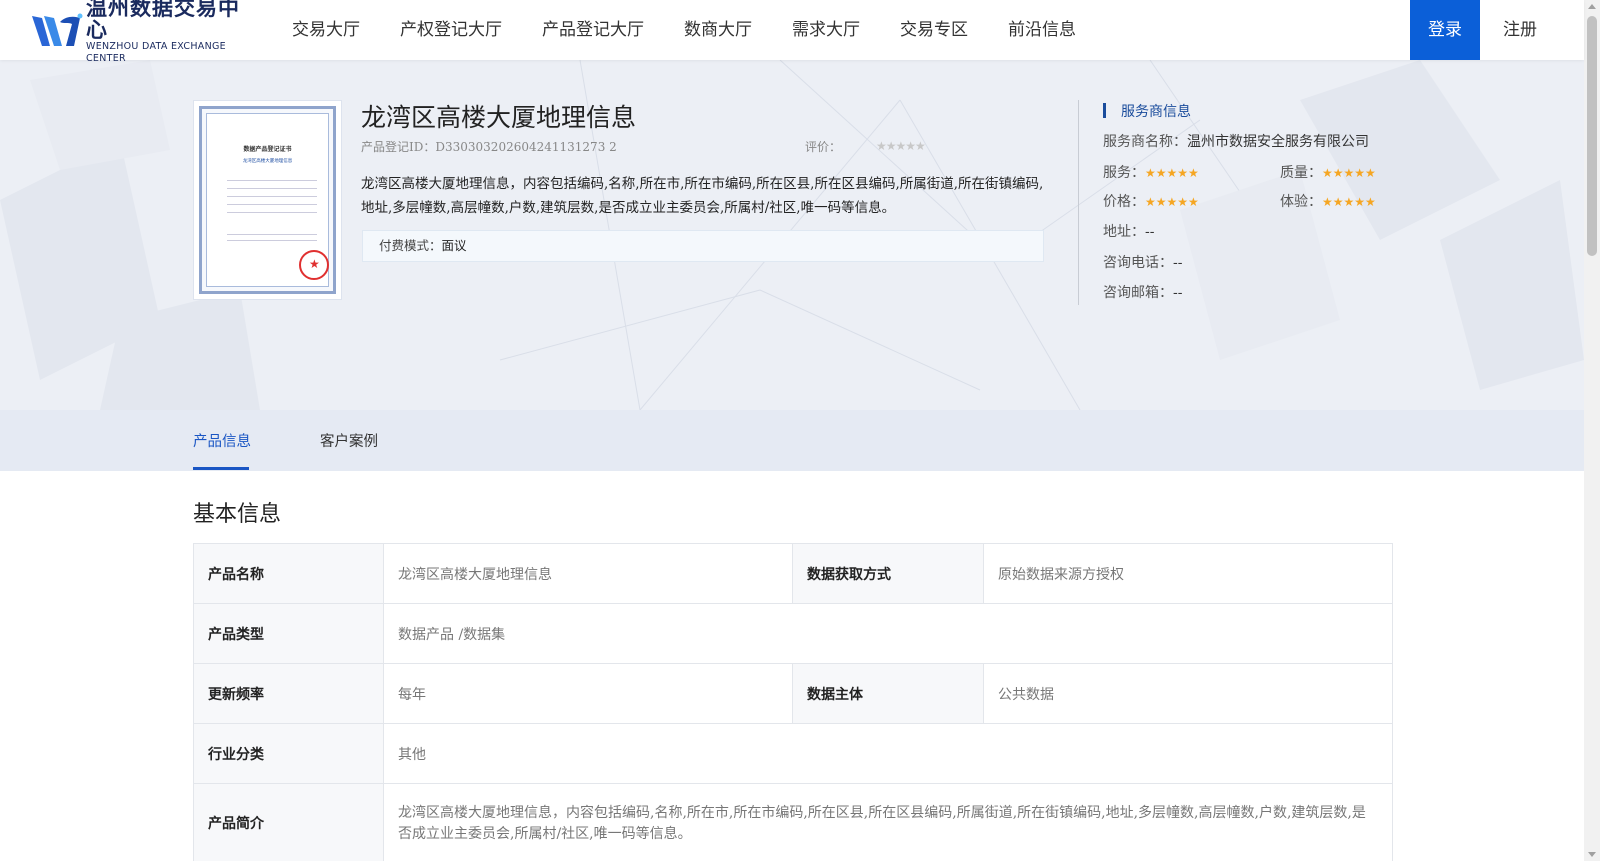  I want to click on detail-tabs: 产品信息 客户案例, so click(792, 440).